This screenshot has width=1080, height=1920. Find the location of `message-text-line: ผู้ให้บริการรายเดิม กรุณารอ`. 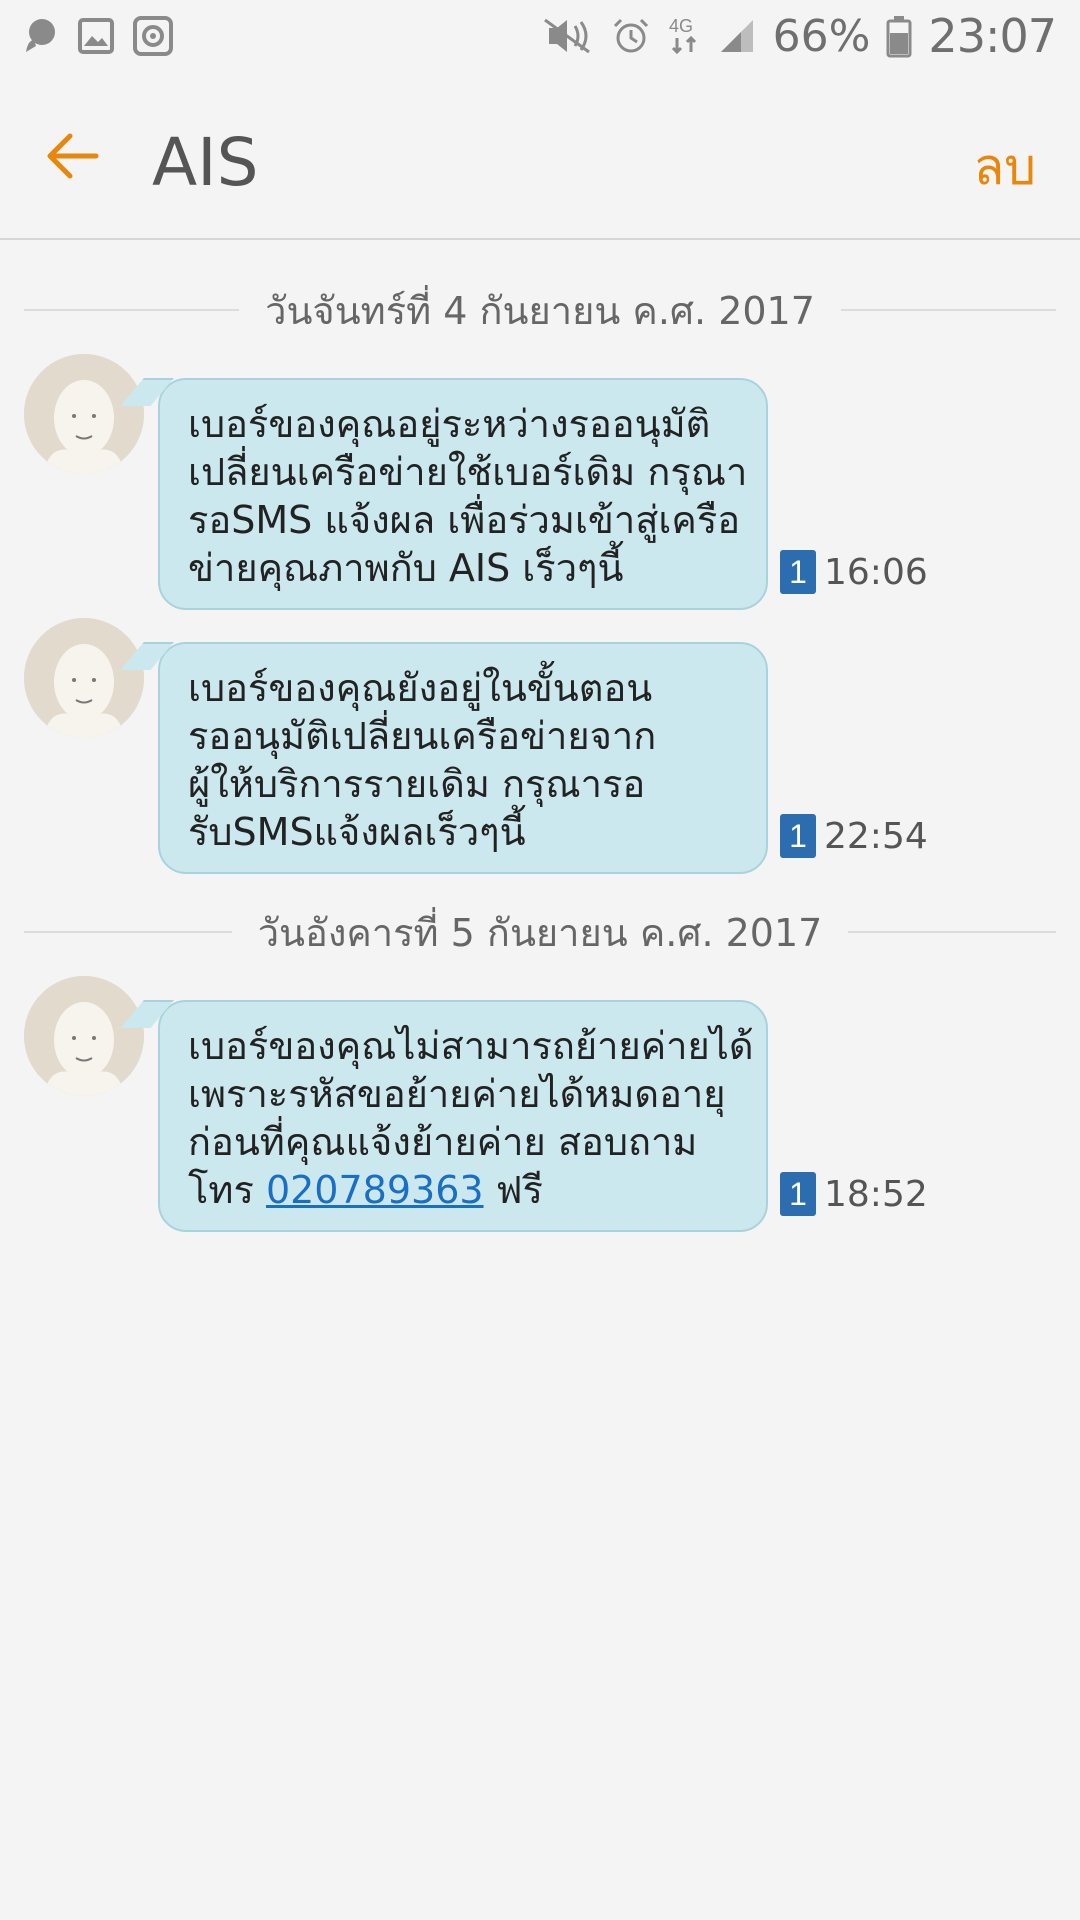

message-text-line: ผู้ให้บริการรายเดิม กรุณารอ is located at coordinates (417, 784).